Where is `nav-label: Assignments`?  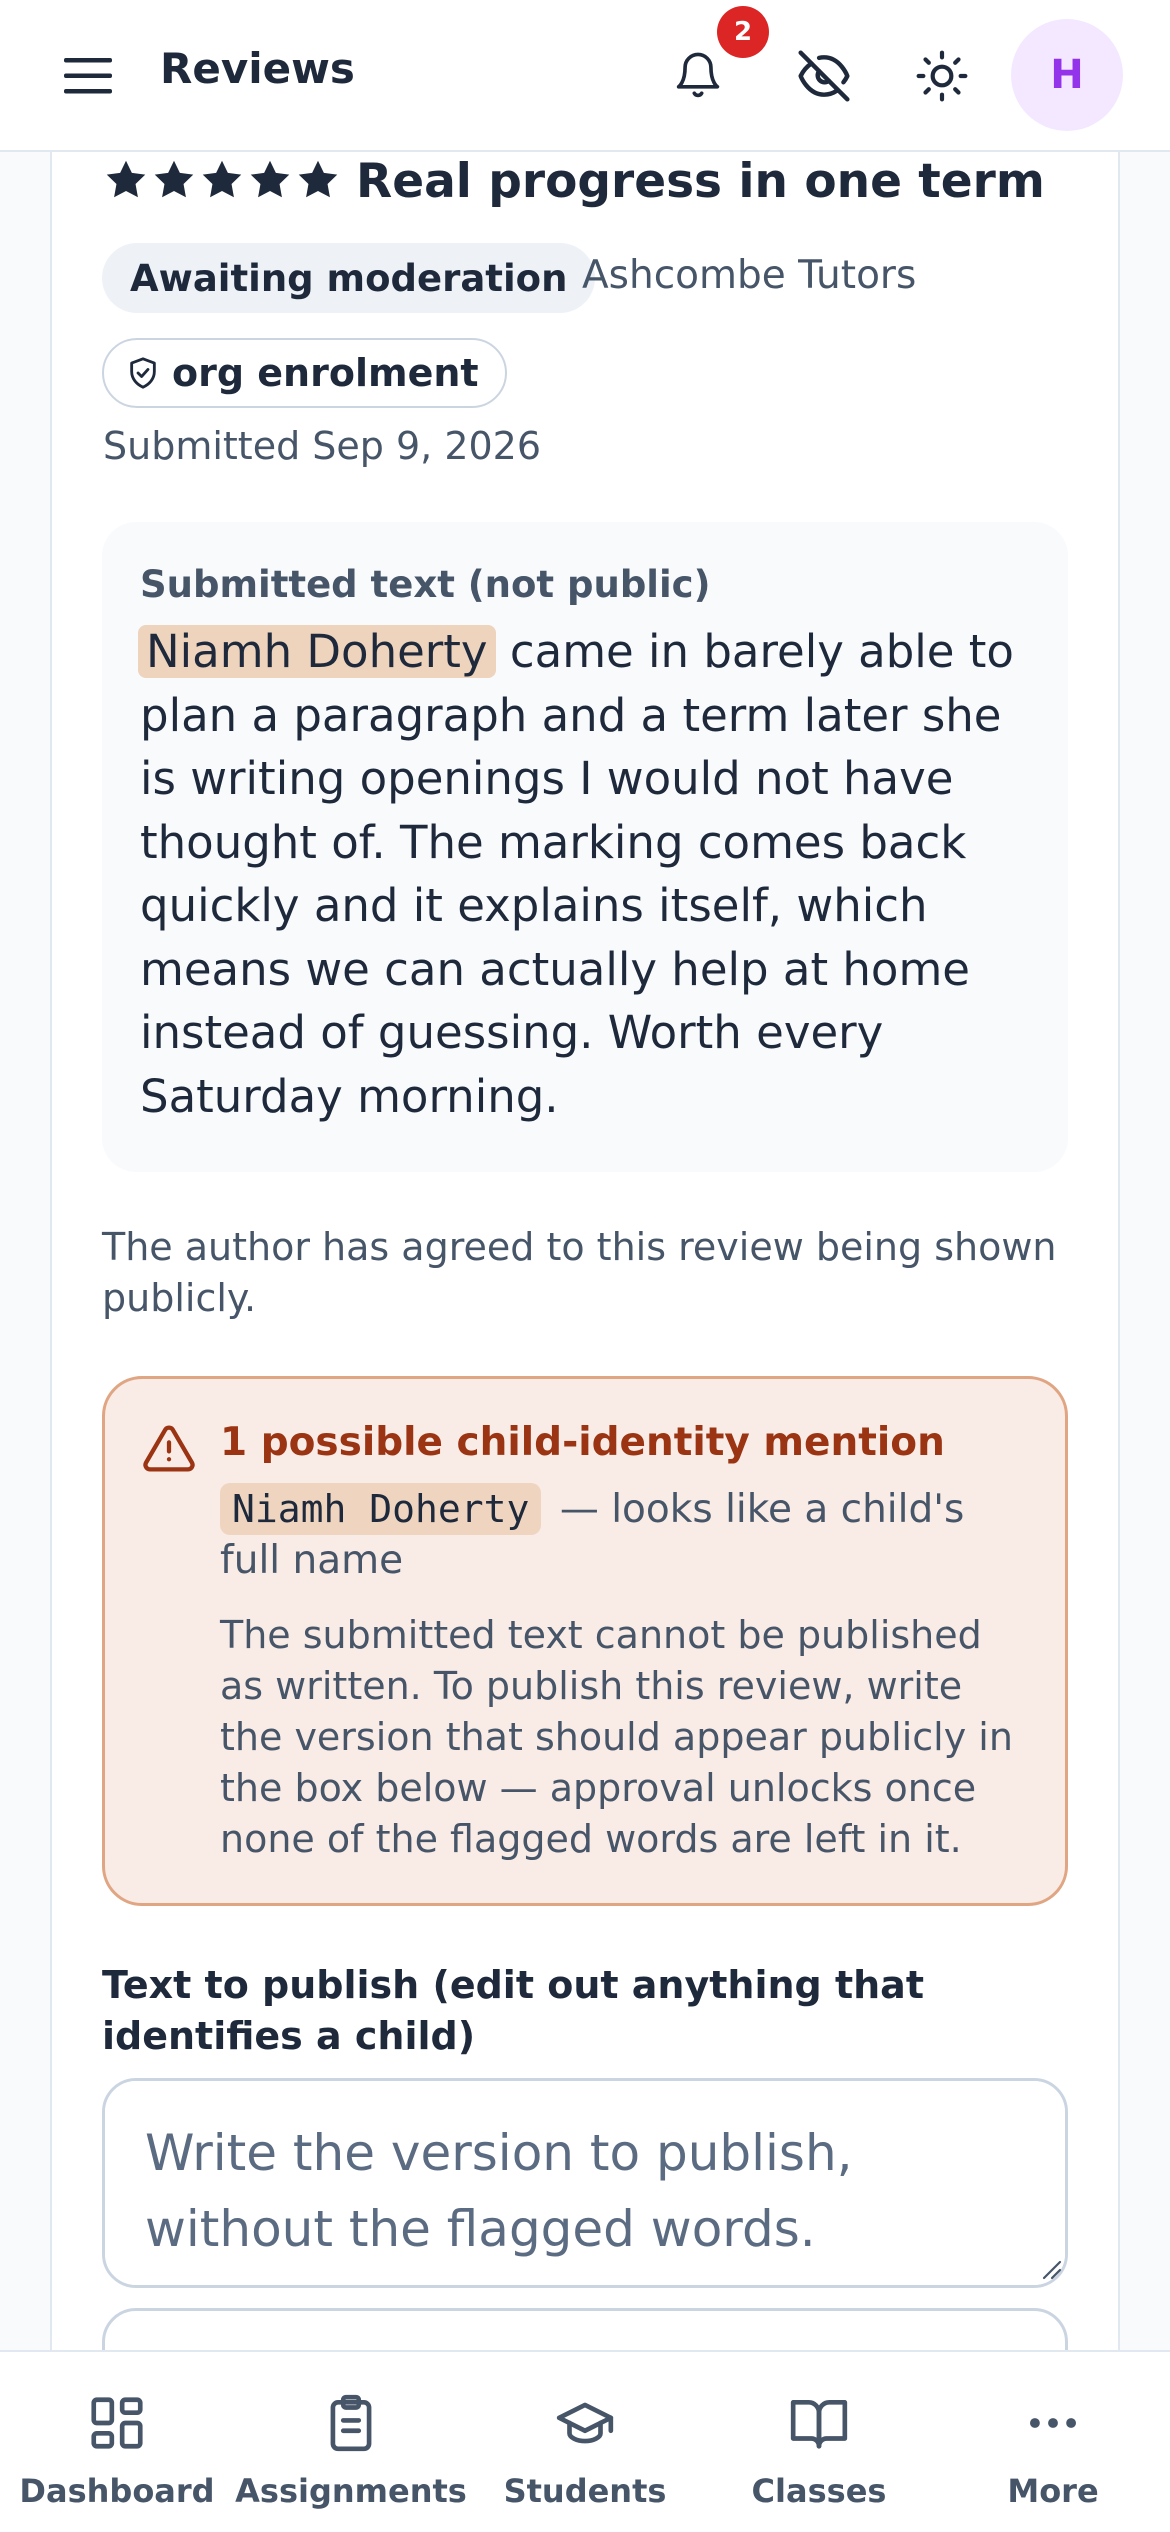 nav-label: Assignments is located at coordinates (351, 2491).